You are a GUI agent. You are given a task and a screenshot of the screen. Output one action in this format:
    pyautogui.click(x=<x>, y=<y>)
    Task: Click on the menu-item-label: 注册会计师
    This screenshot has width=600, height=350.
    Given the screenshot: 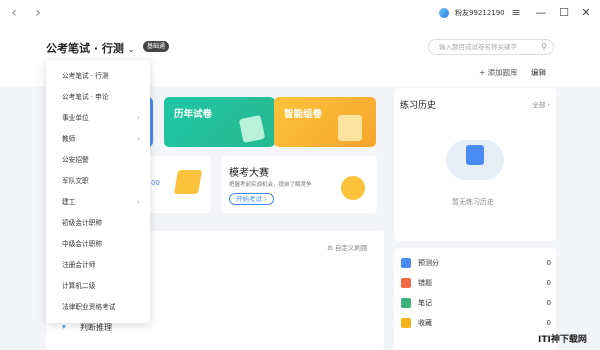 What is the action you would take?
    pyautogui.click(x=79, y=265)
    